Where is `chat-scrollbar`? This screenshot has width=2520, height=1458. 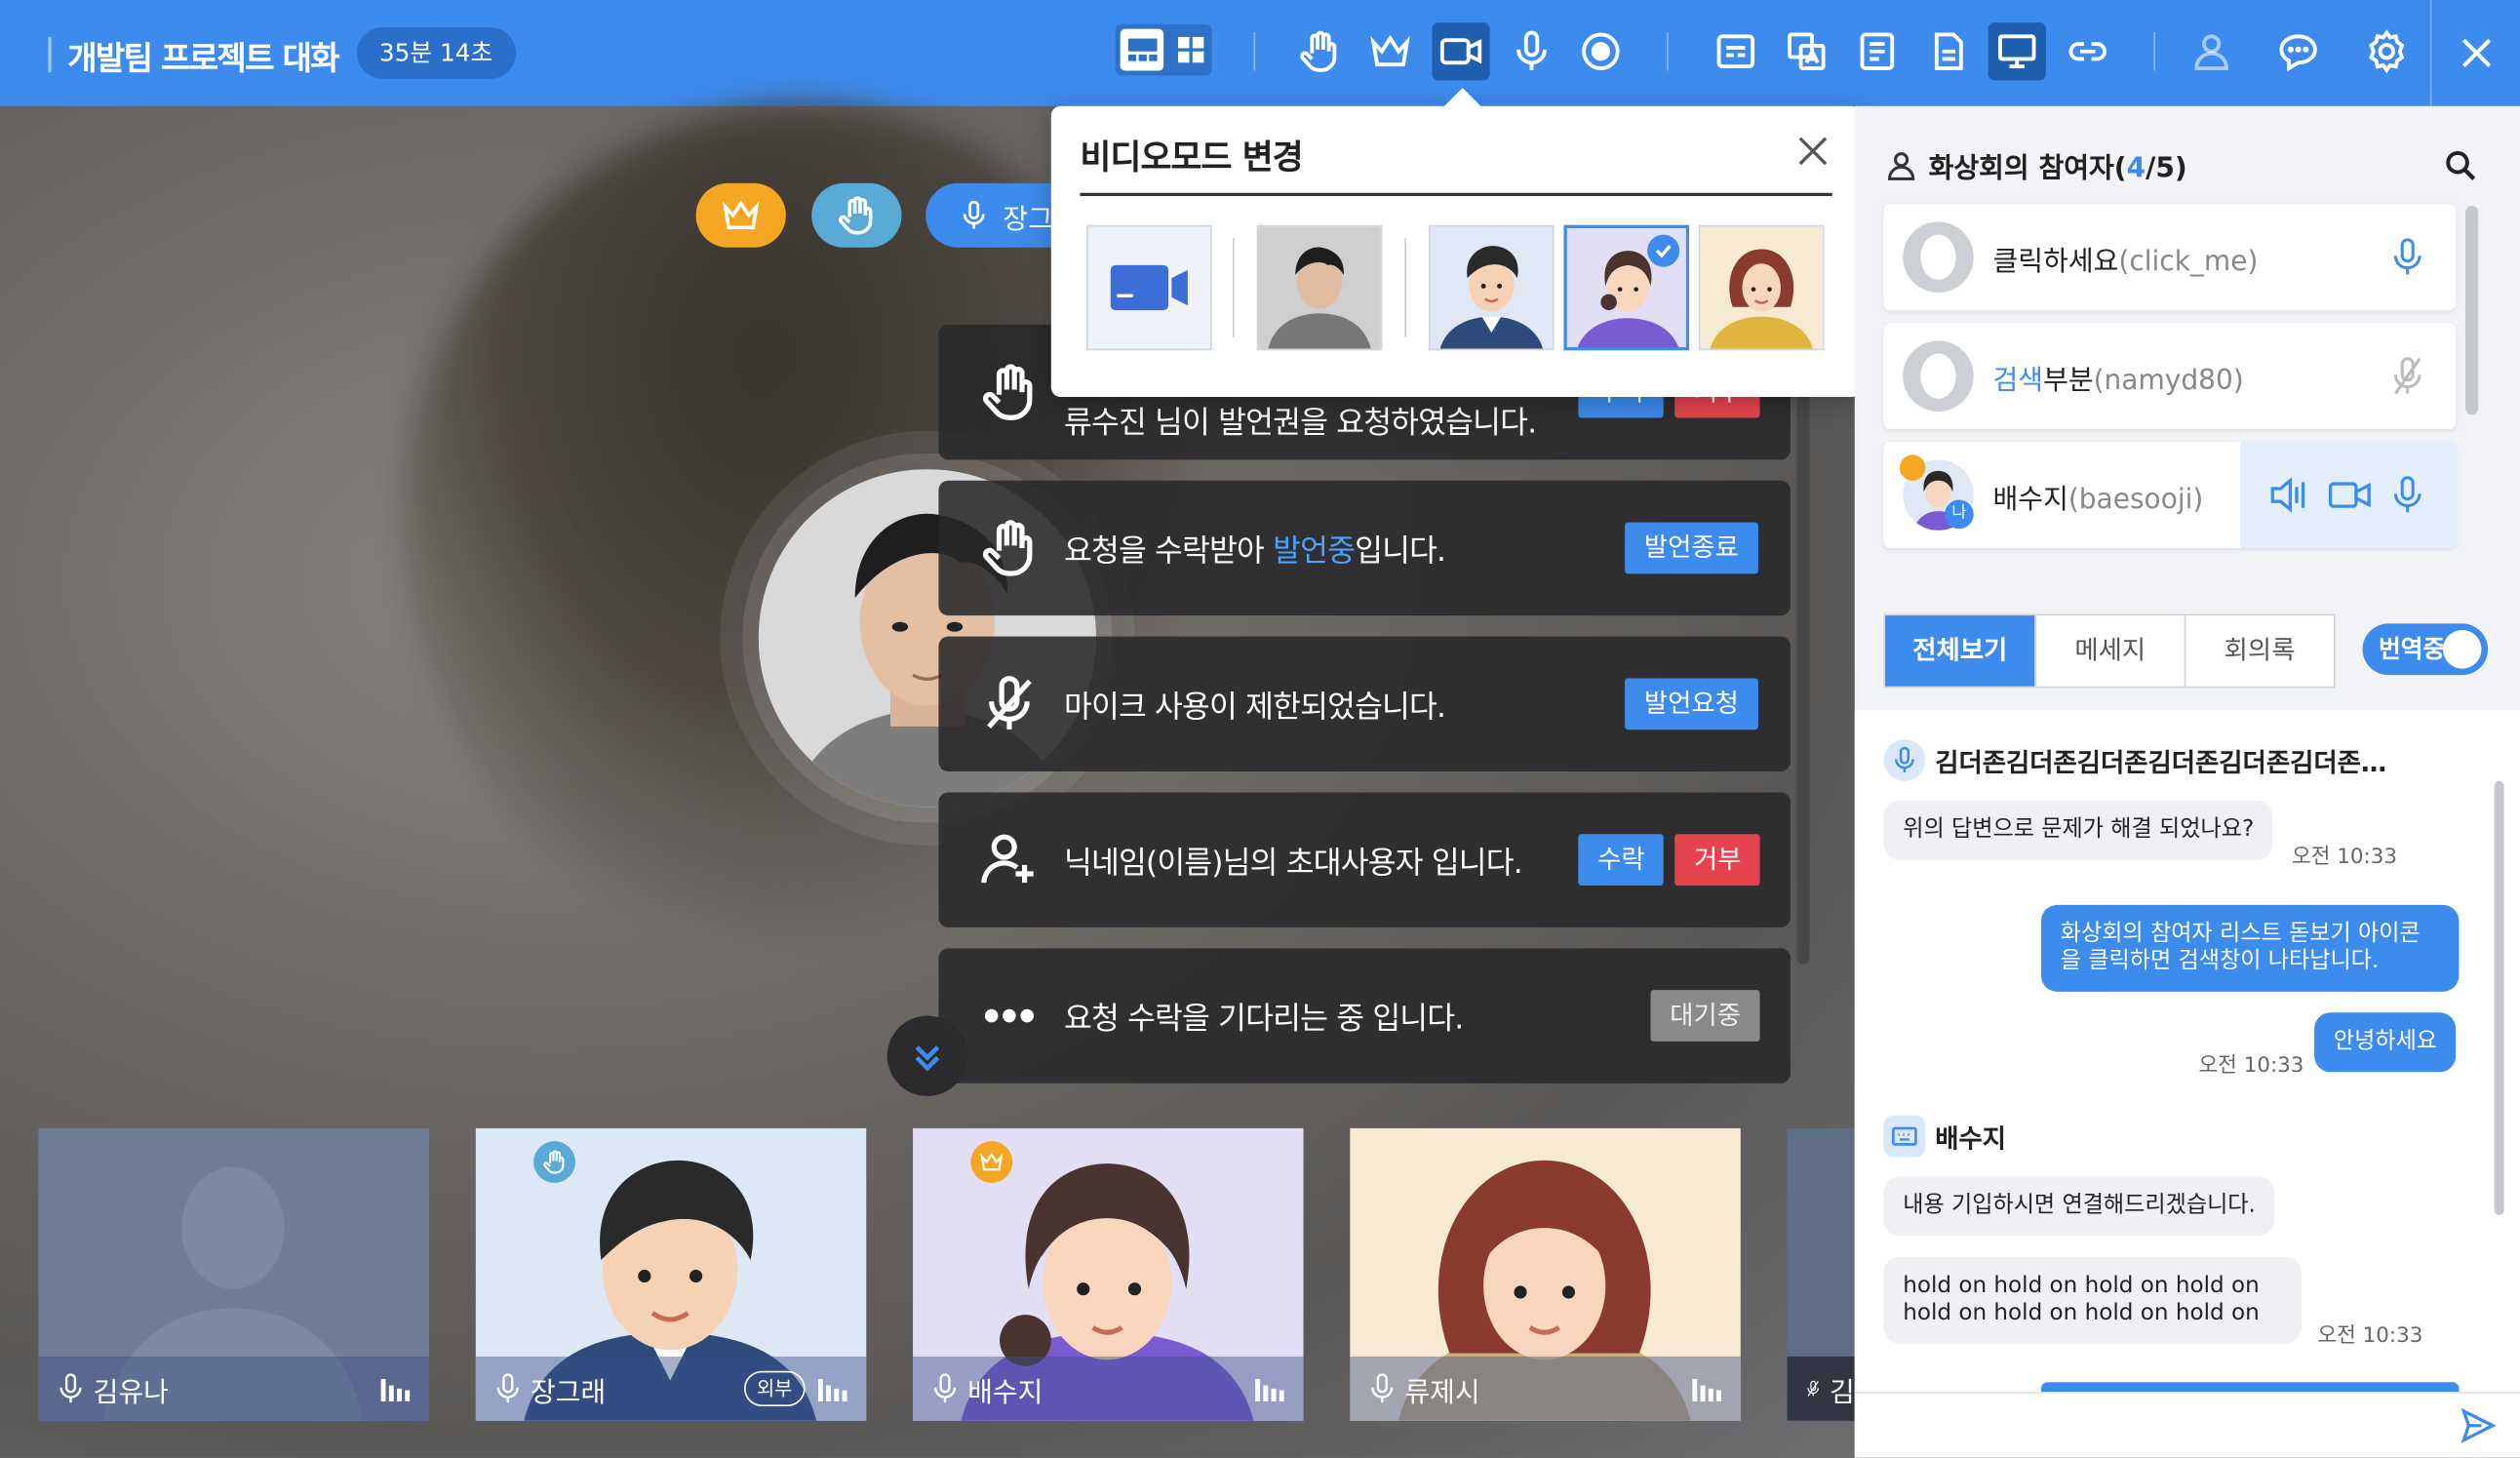 chat-scrollbar is located at coordinates (2499, 997).